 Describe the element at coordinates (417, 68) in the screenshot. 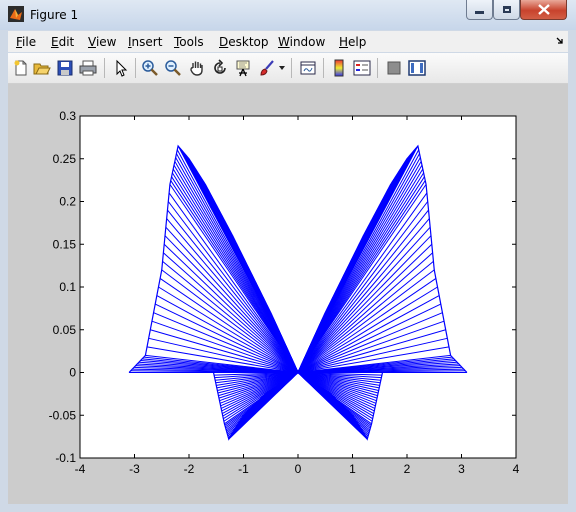

I see `show-plot-tools-icon` at that location.